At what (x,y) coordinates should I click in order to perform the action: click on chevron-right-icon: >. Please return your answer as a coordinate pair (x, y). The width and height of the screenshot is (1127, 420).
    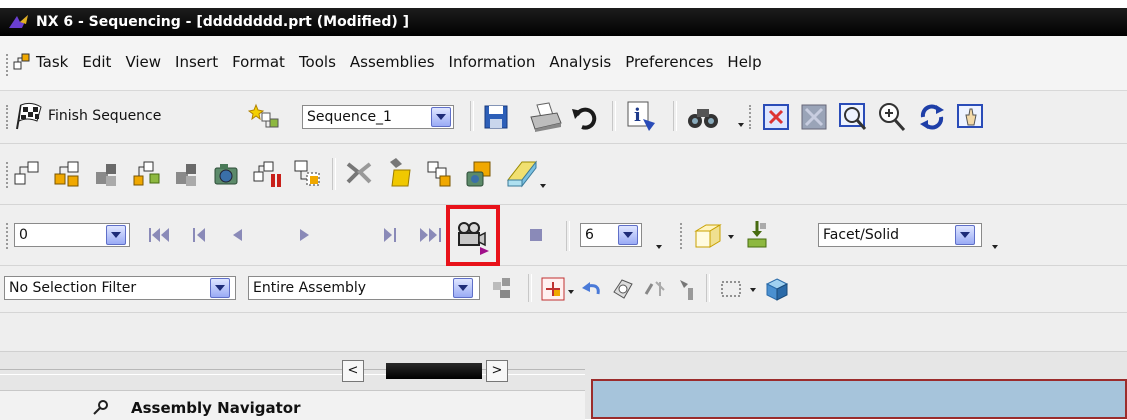
    Looking at the image, I should click on (497, 370).